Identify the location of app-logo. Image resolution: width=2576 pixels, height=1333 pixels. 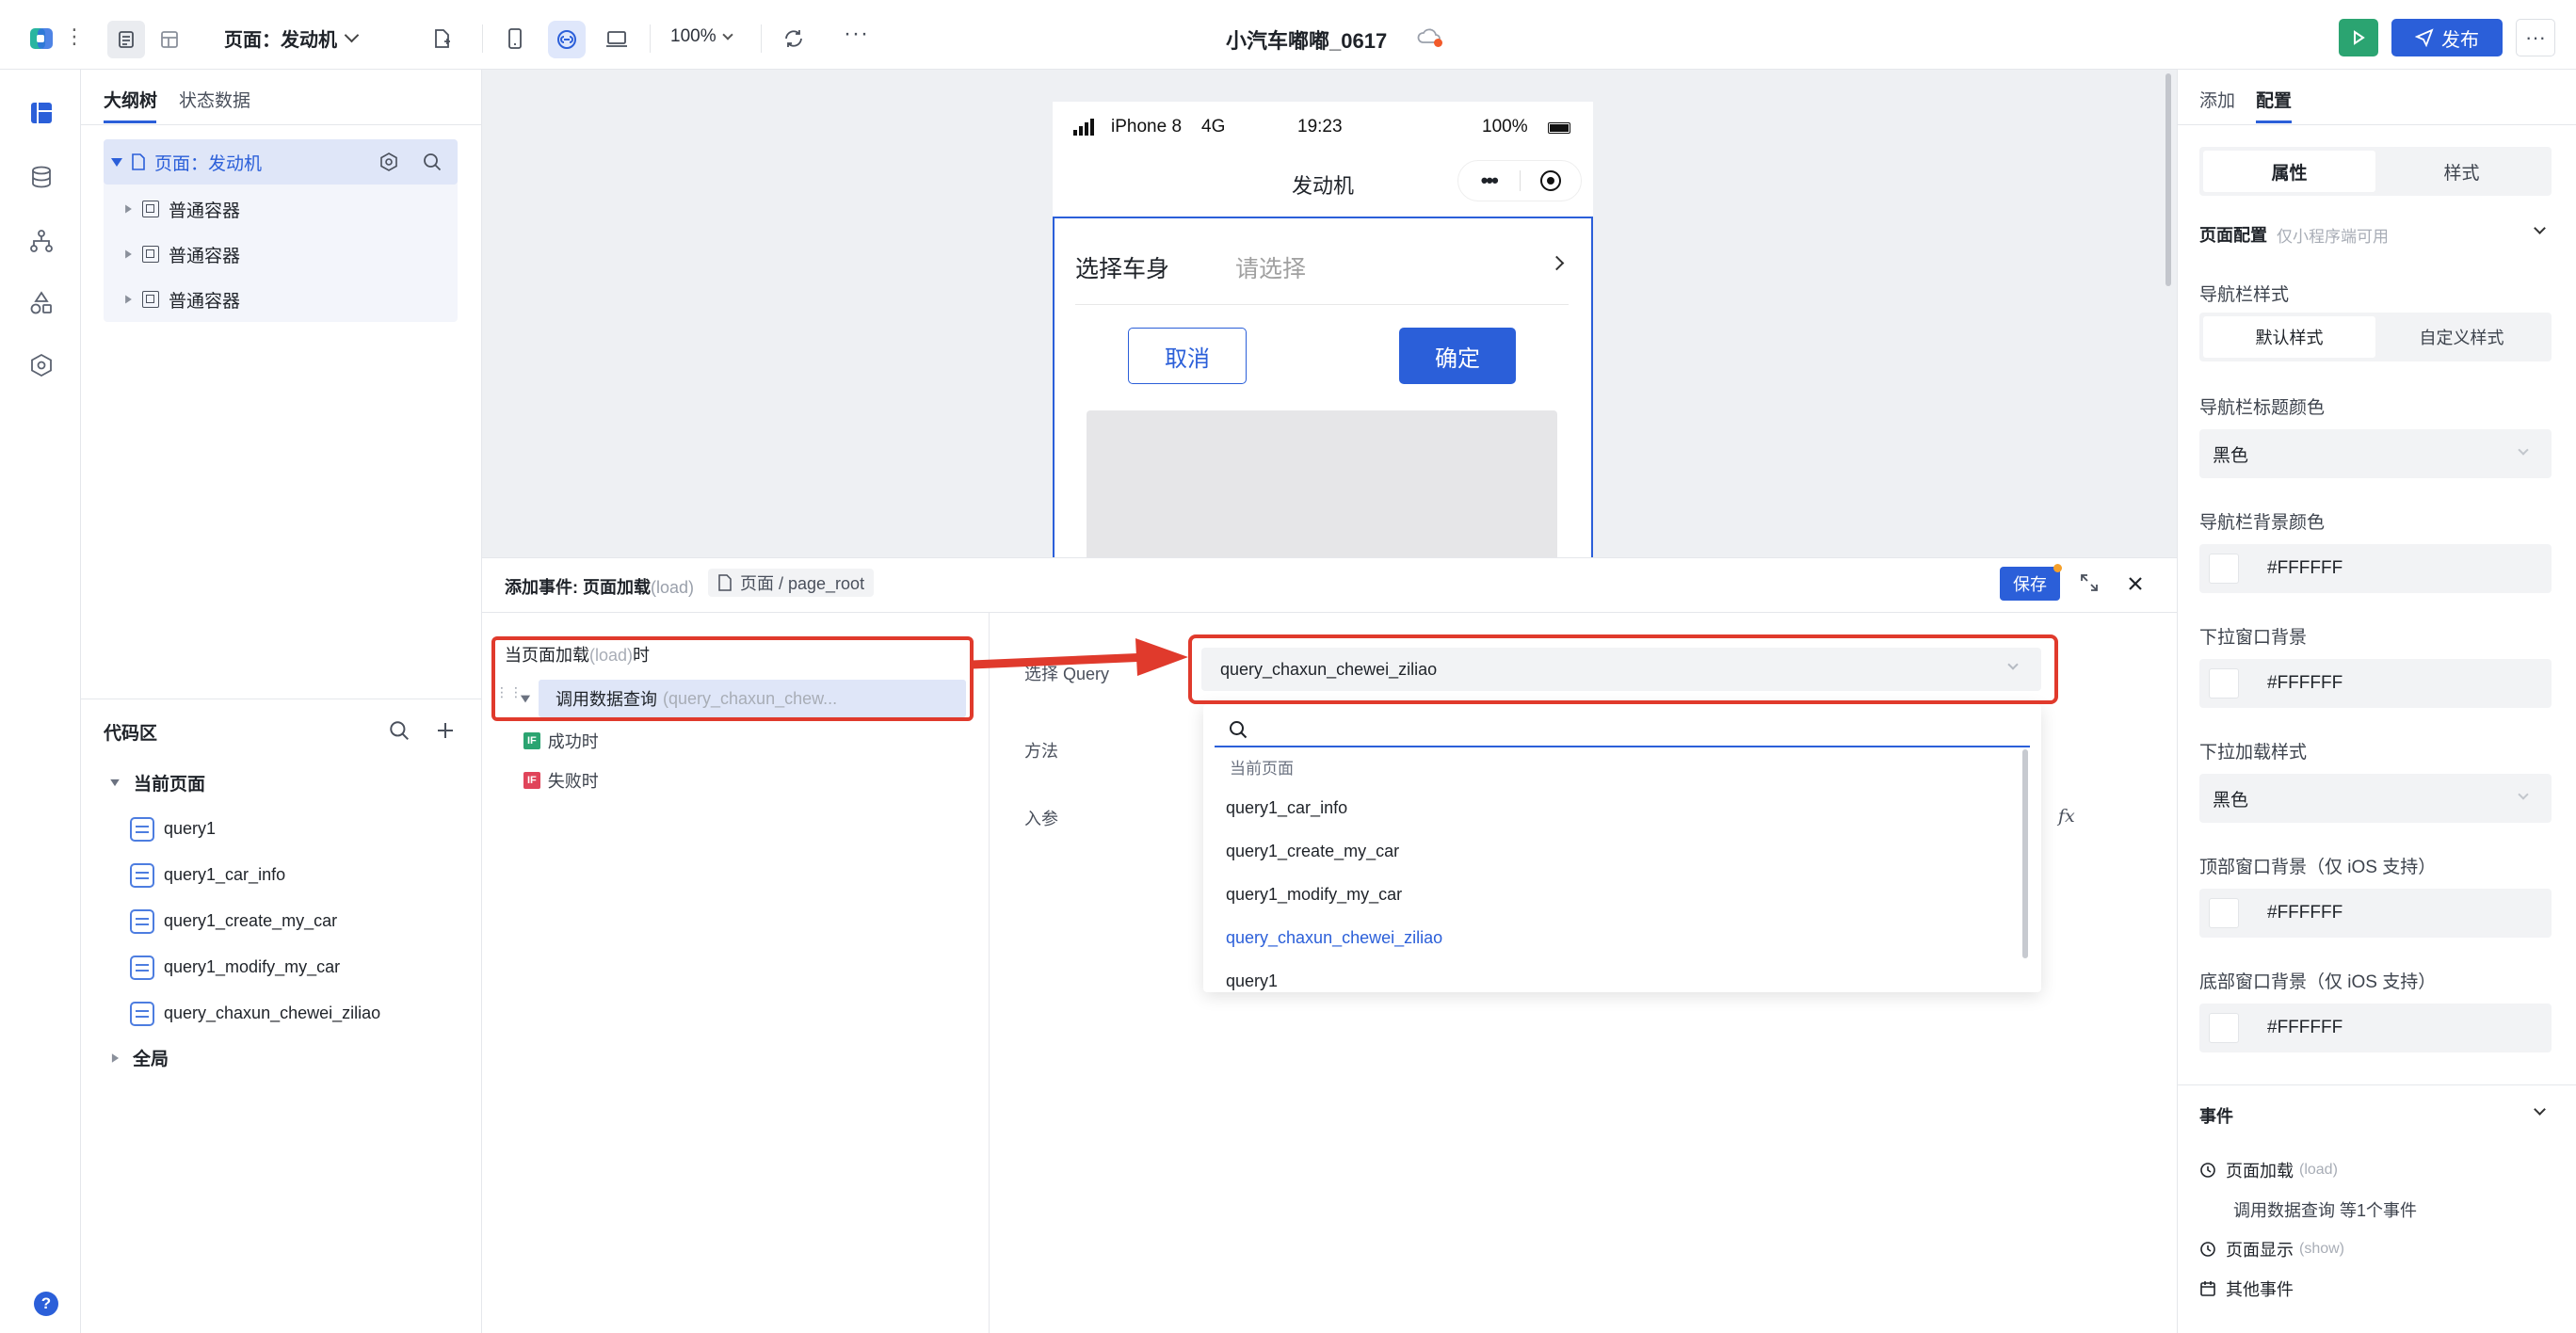
(42, 38).